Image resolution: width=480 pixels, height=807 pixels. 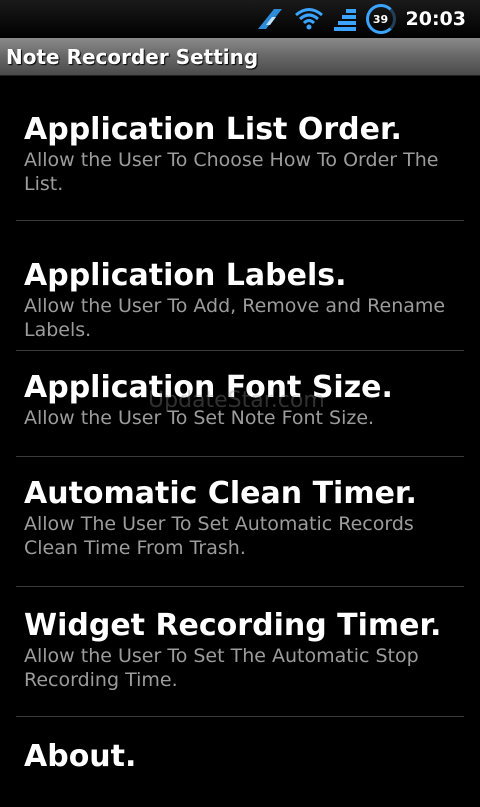 What do you see at coordinates (270, 19) in the screenshot?
I see `usb-debug-icon` at bounding box center [270, 19].